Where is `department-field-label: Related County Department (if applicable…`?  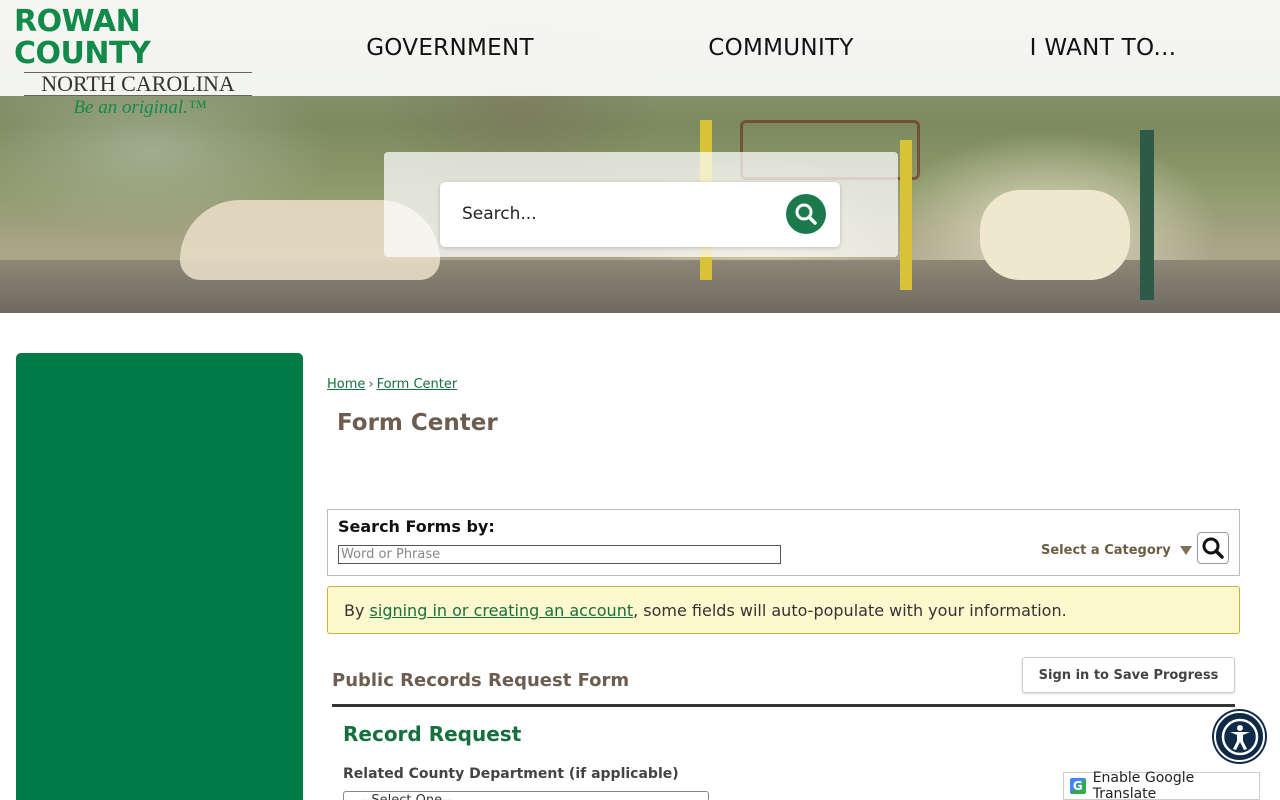 department-field-label: Related County Department (if applicable… is located at coordinates (511, 774).